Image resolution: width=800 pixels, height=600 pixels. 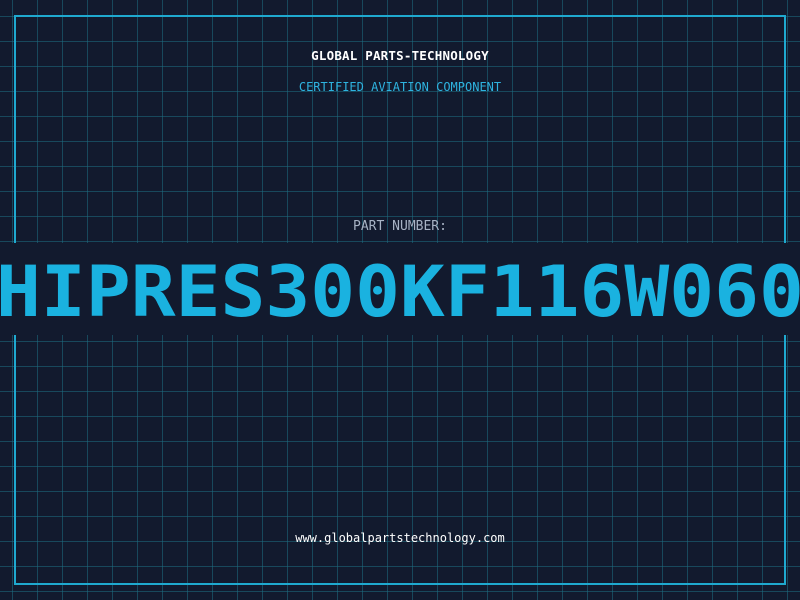 What do you see at coordinates (400, 87) in the screenshot?
I see `certification-subtitle: CERTIFIED AVIATION COMPONENT` at bounding box center [400, 87].